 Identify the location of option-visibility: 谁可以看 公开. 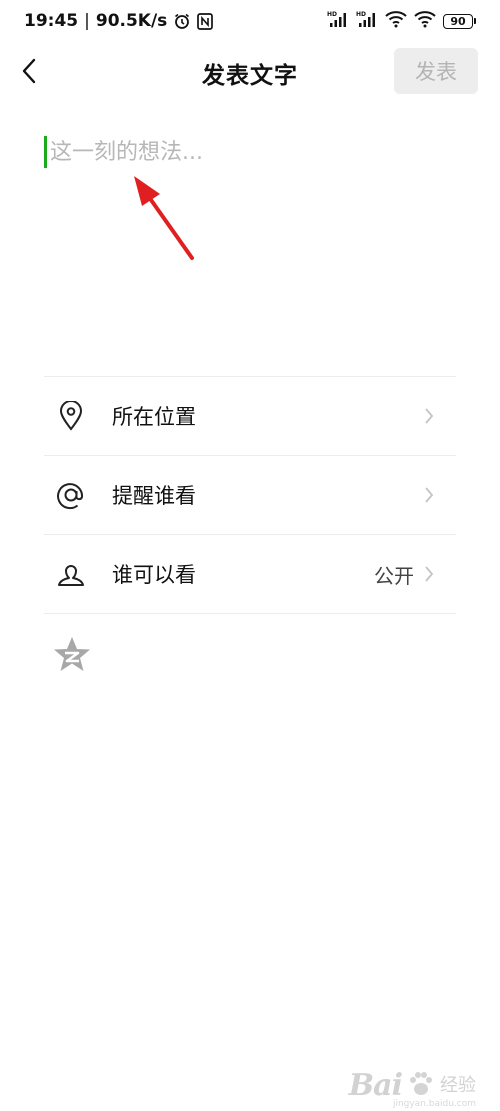
(250, 574).